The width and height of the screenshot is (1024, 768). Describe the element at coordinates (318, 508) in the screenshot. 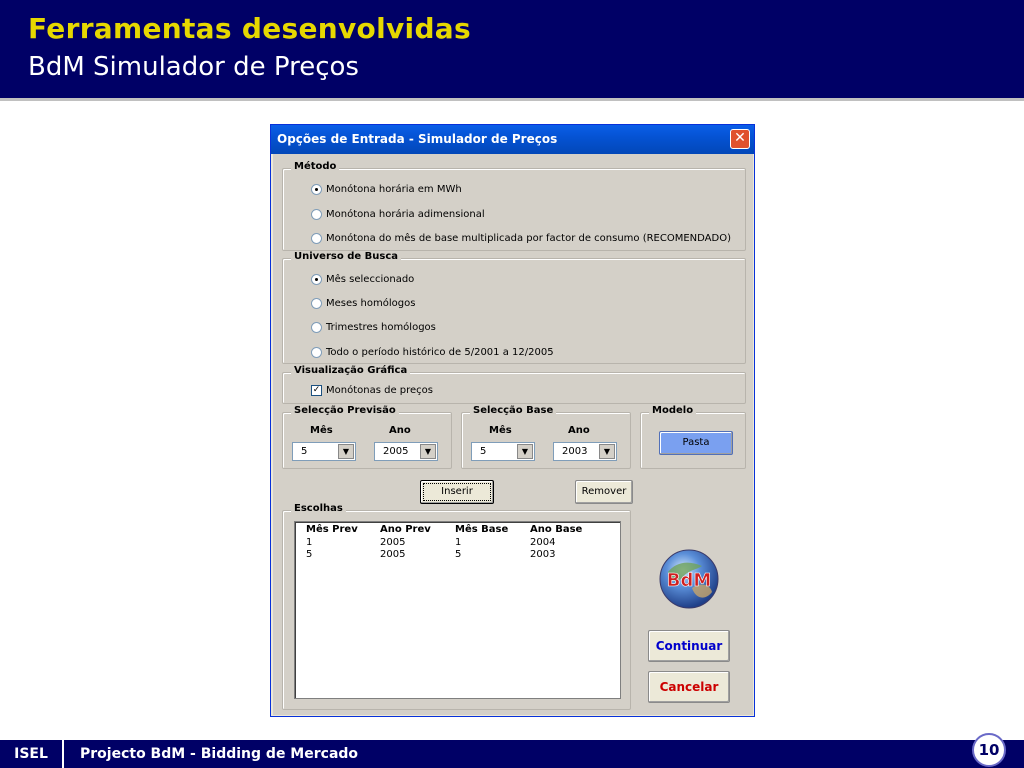

I see `escolhas-legend: Escolhas` at that location.